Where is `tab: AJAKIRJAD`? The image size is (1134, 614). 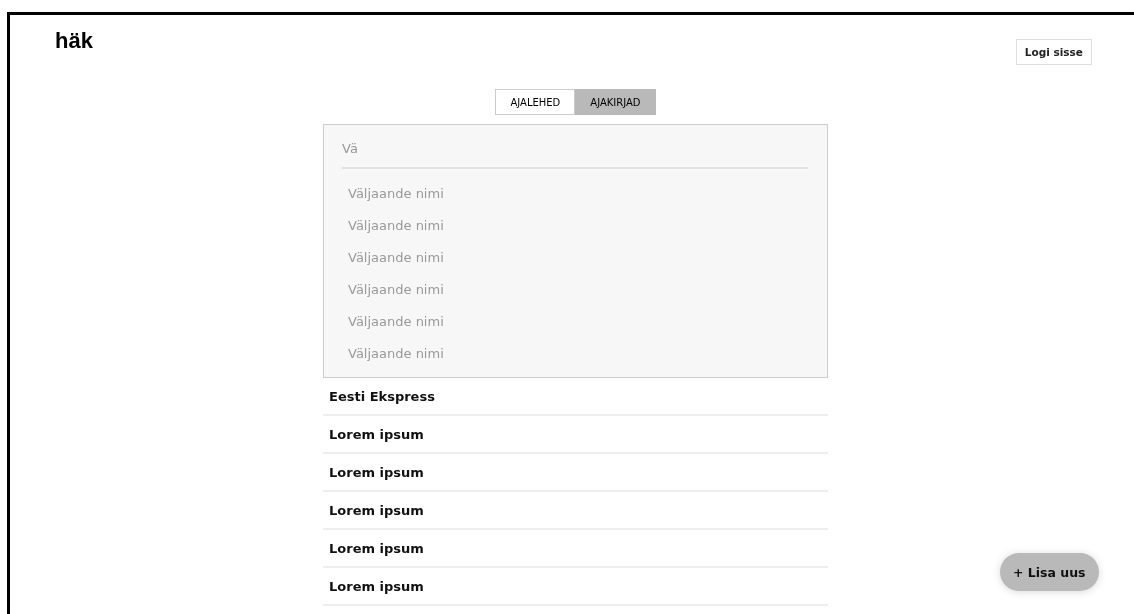
tab: AJAKIRJAD is located at coordinates (615, 102).